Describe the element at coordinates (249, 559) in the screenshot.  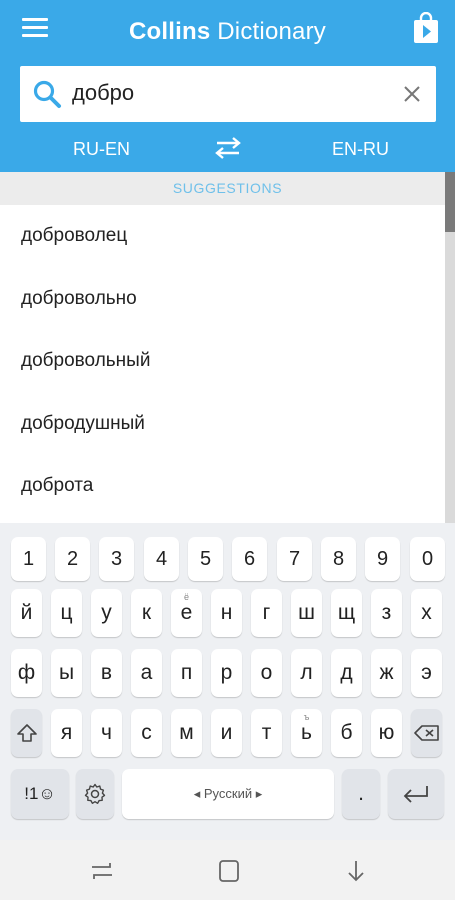
I see `key-6: 6` at that location.